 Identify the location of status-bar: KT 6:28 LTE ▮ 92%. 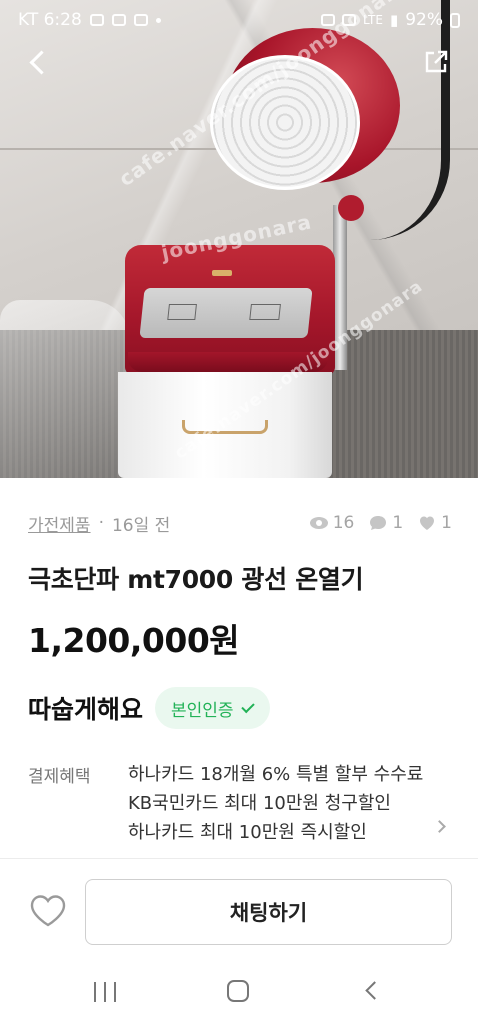
(239, 20).